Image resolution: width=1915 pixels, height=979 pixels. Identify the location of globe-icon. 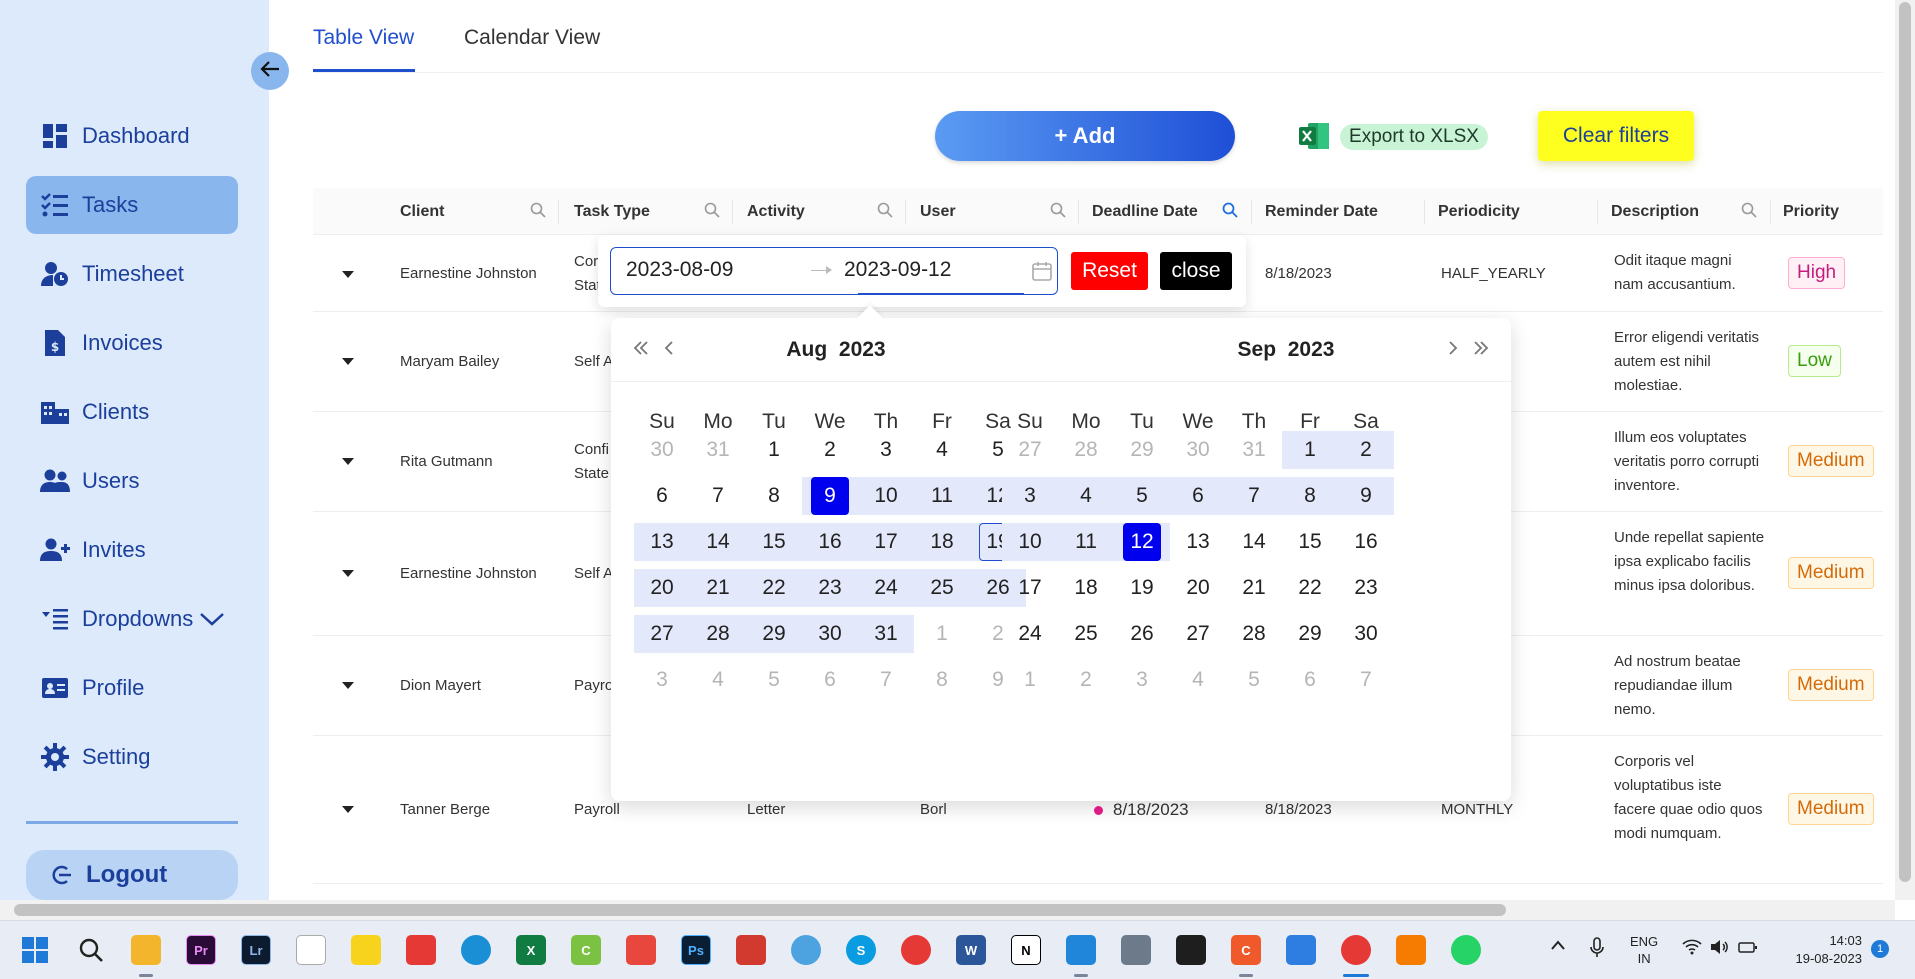
(806, 950).